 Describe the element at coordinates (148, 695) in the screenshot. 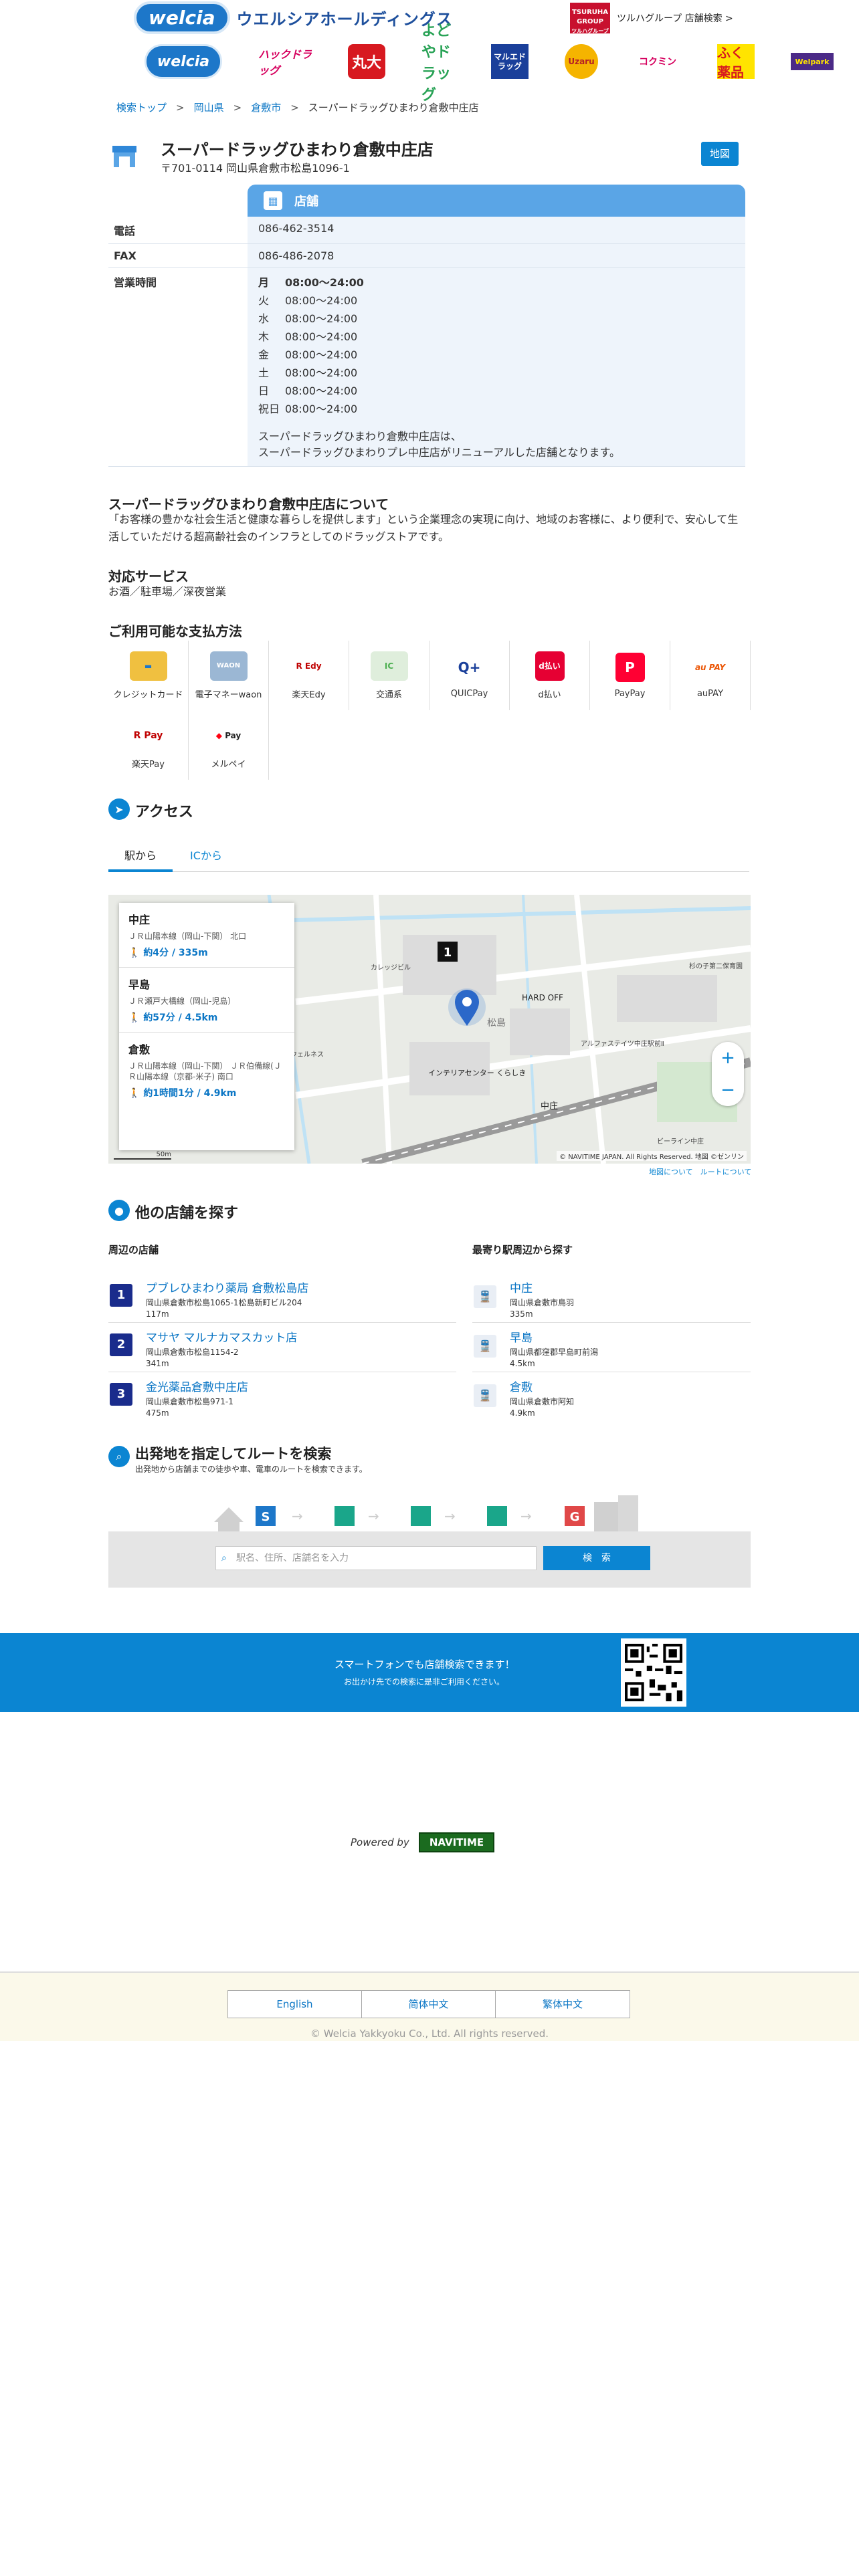

I see `payment-label: クレジットカード` at that location.